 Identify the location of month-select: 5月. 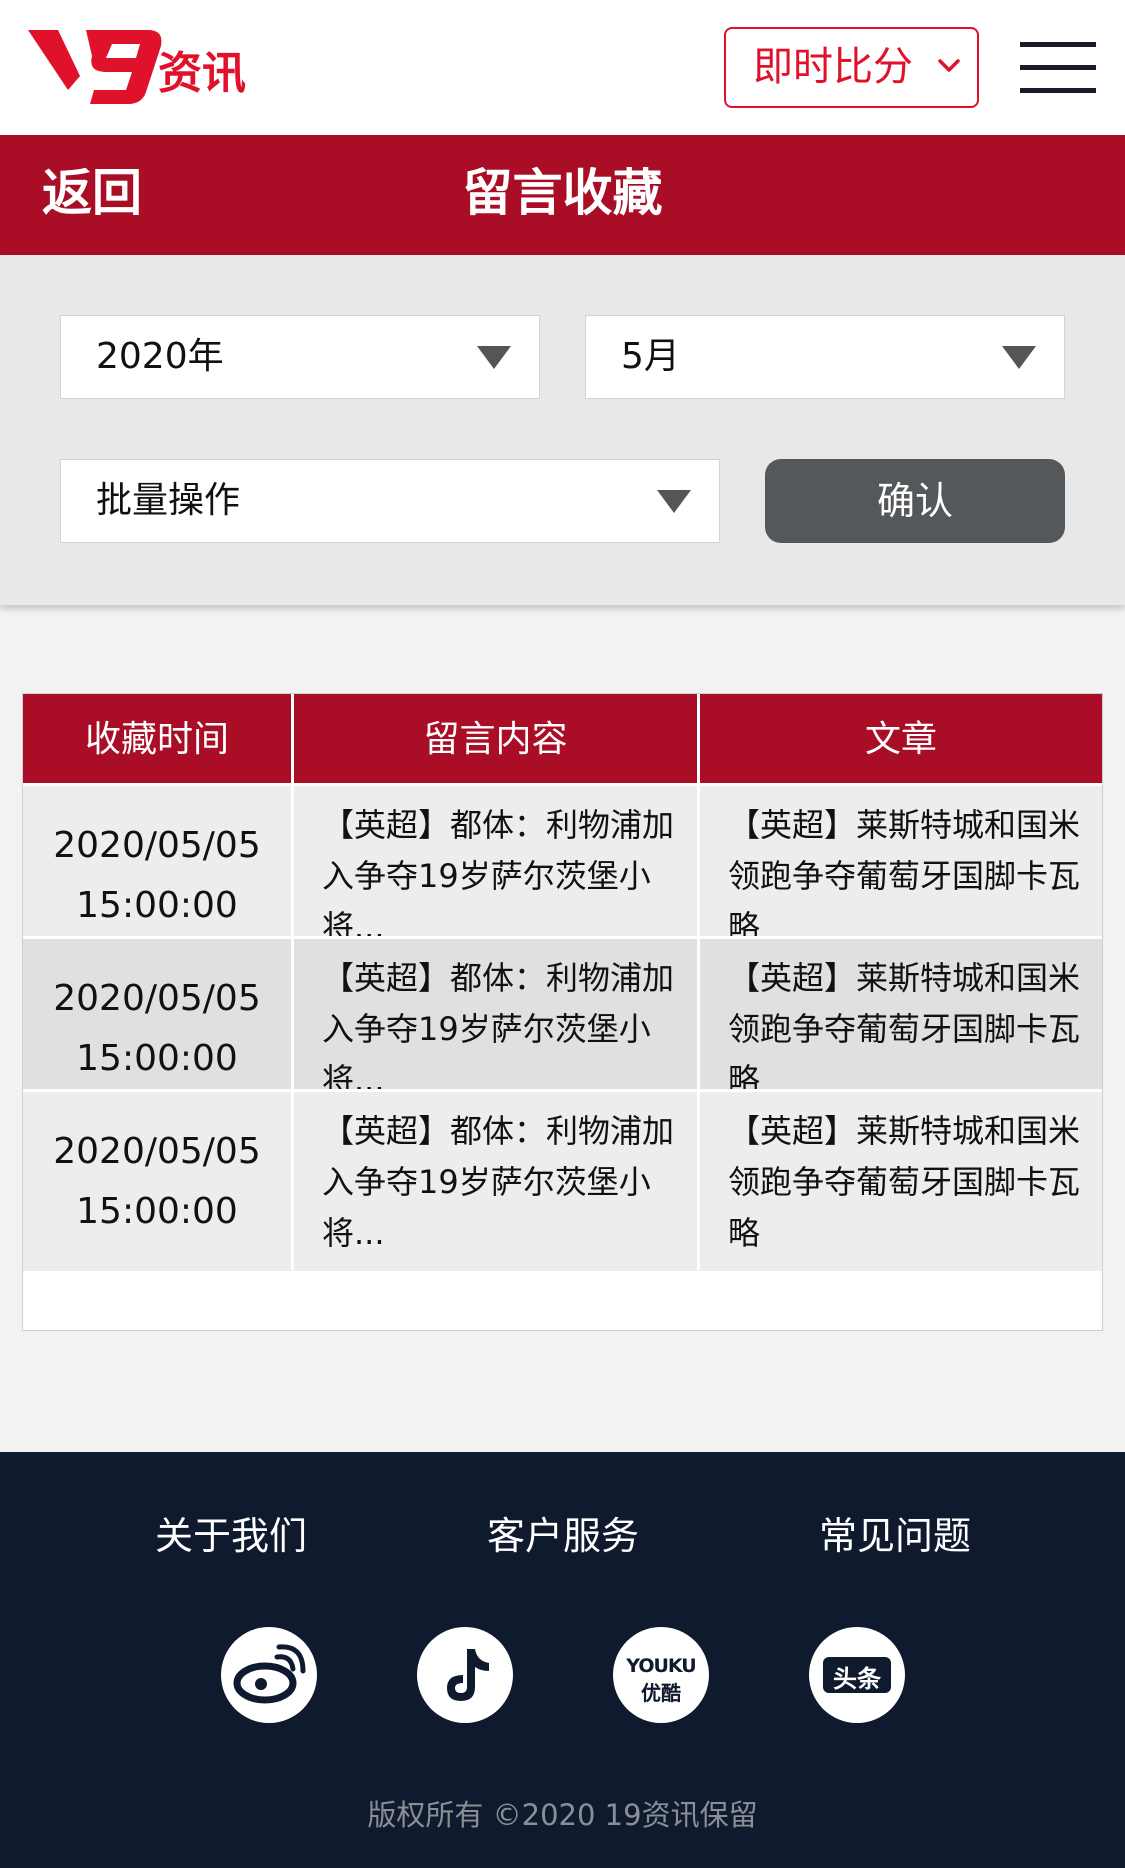
(825, 357).